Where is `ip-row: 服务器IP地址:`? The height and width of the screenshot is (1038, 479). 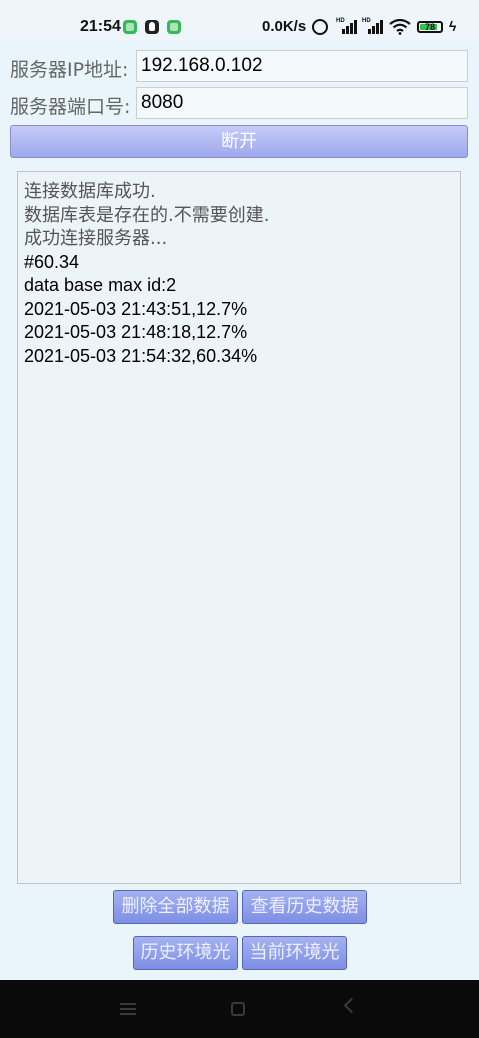 ip-row: 服务器IP地址: is located at coordinates (239, 66).